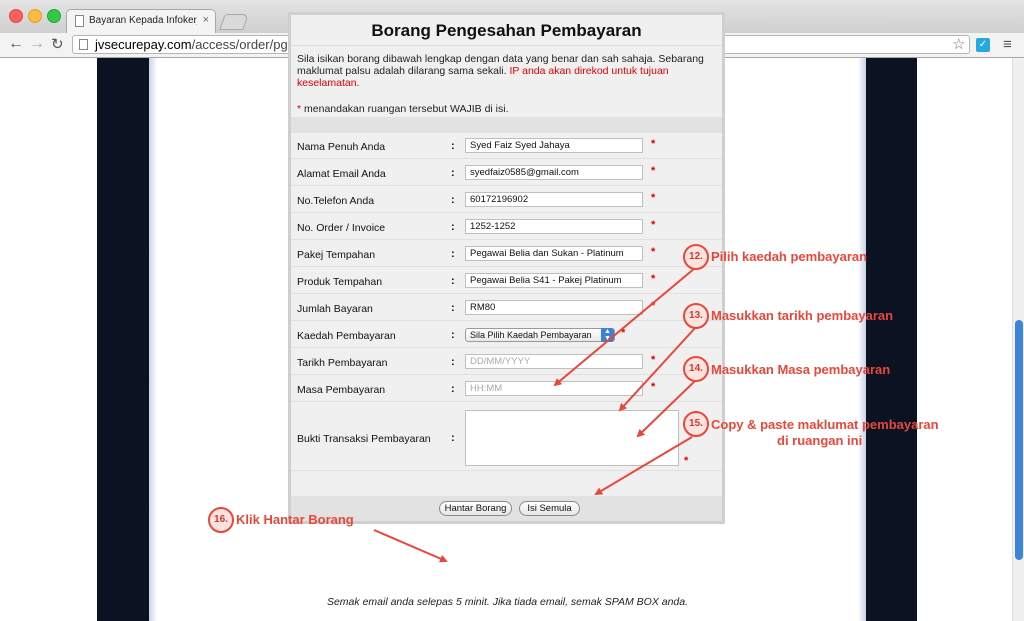 This screenshot has width=1024, height=621. I want to click on browser-tab: Bayaran Kepada Infokerjay ×, so click(141, 21).